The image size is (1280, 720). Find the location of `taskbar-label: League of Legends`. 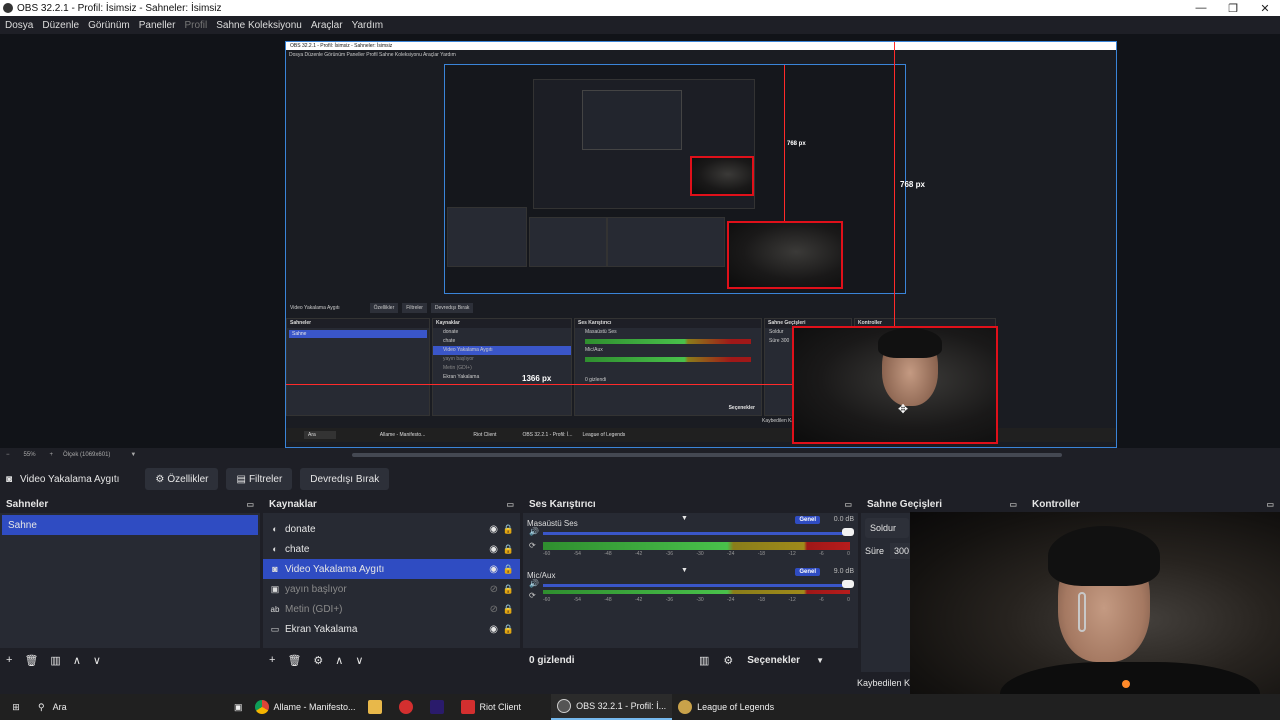

taskbar-label: League of Legends is located at coordinates (736, 707).